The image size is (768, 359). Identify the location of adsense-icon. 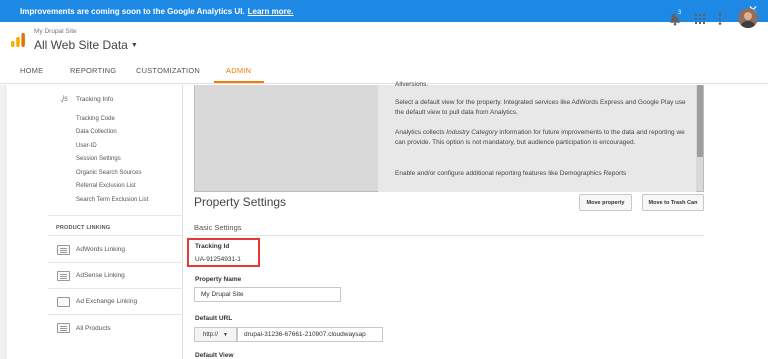
(63, 276).